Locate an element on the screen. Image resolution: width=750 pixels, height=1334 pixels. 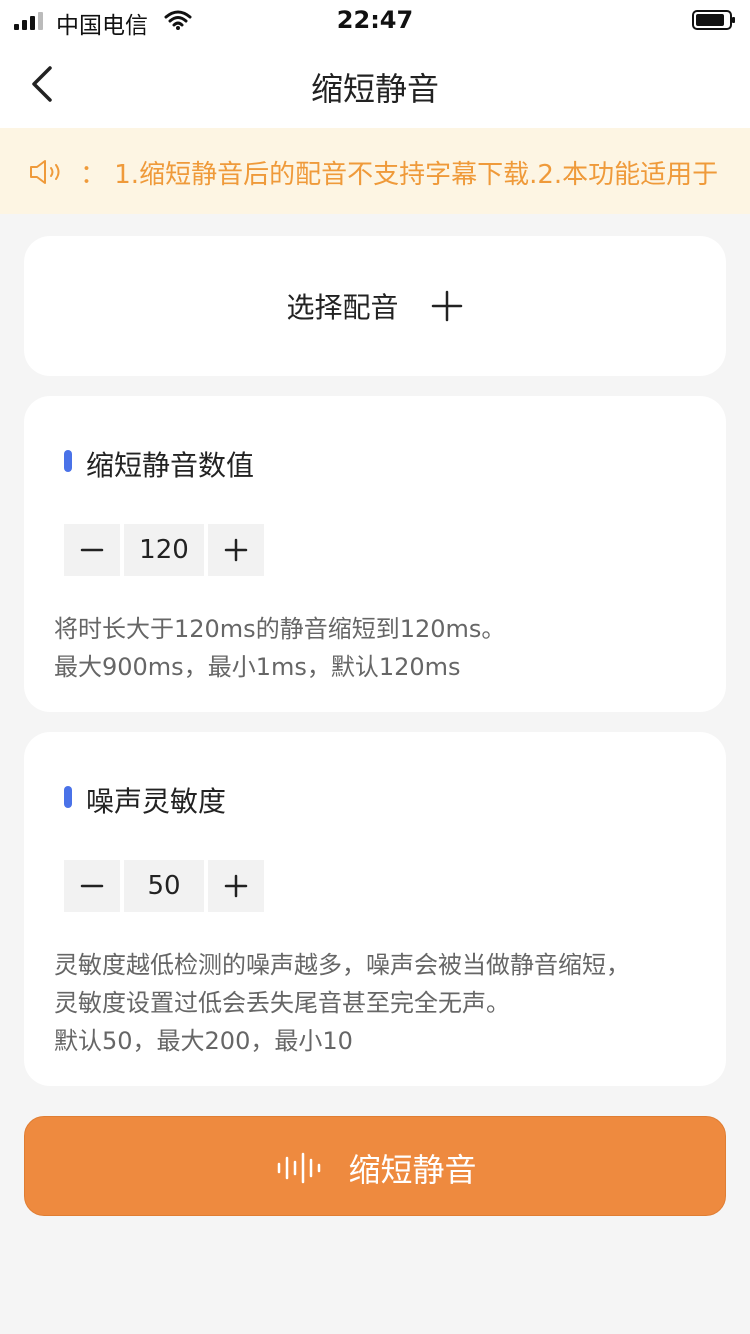
silence-increment-button is located at coordinates (236, 550).